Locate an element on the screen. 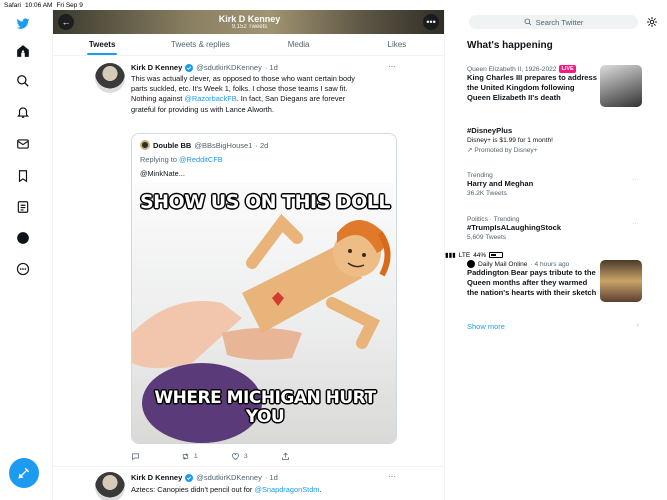 The height and width of the screenshot is (500, 667). tab-media: Media is located at coordinates (299, 44).